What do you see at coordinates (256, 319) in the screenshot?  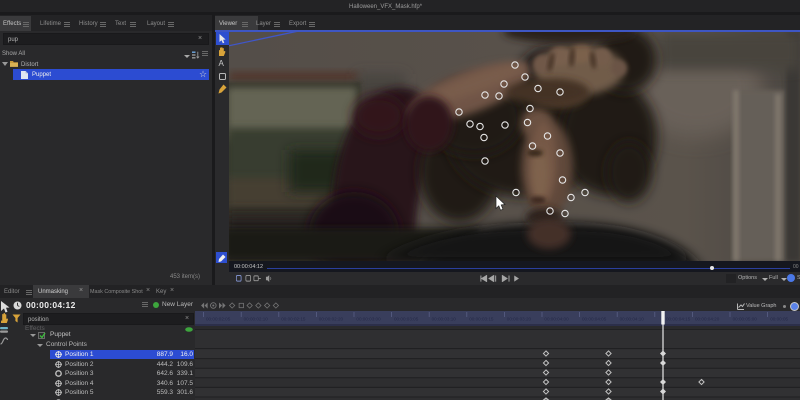 I see `svg-text: 00:00:02:10` at bounding box center [256, 319].